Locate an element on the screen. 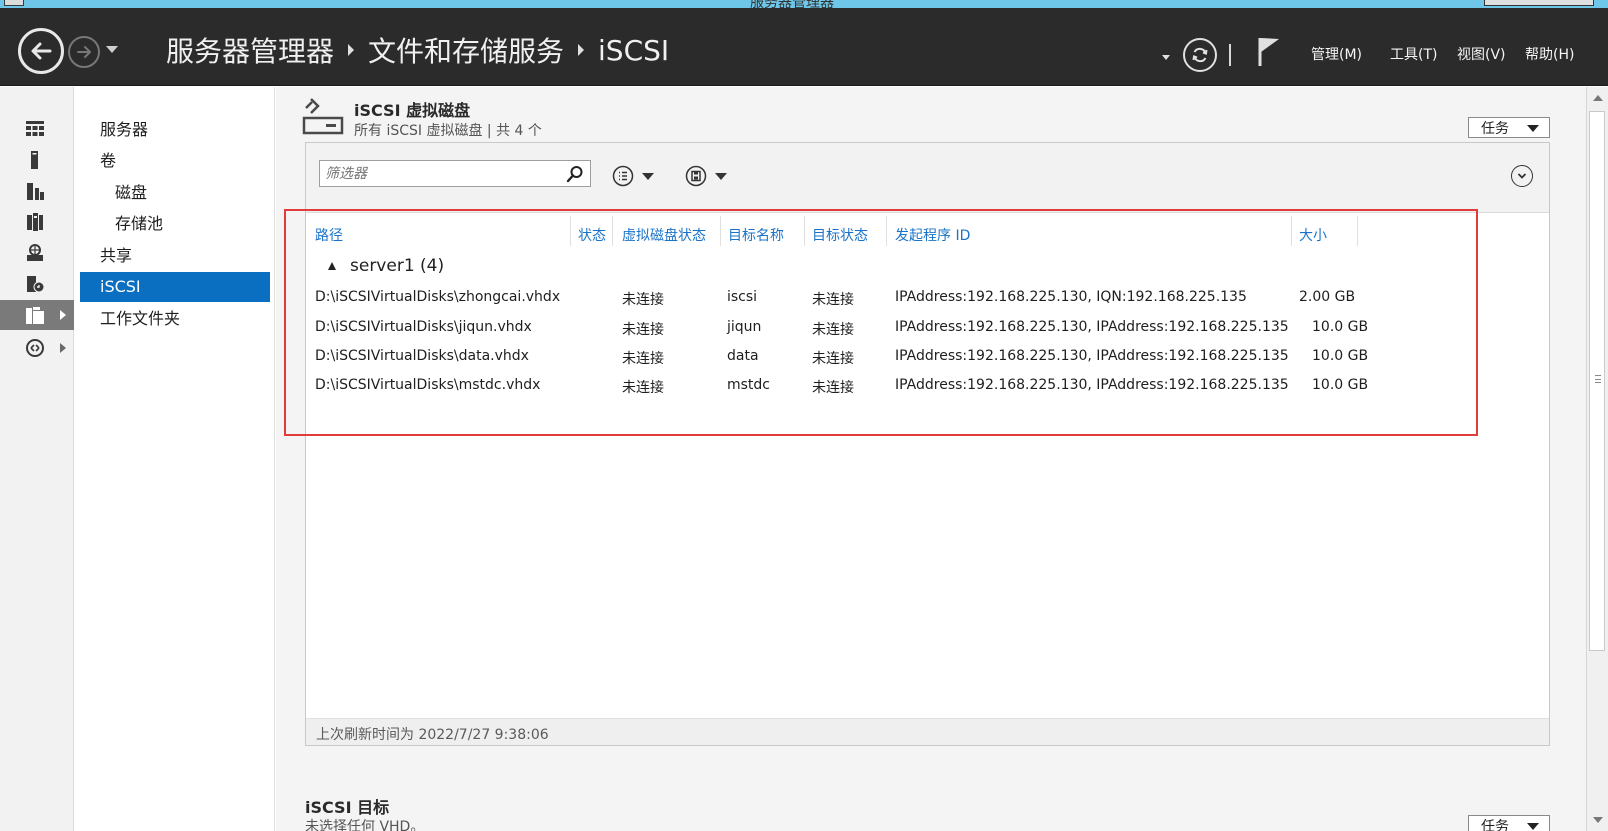 Image resolution: width=1608 pixels, height=831 pixels. nav-item-storage-pools: 存储池 is located at coordinates (190, 224).